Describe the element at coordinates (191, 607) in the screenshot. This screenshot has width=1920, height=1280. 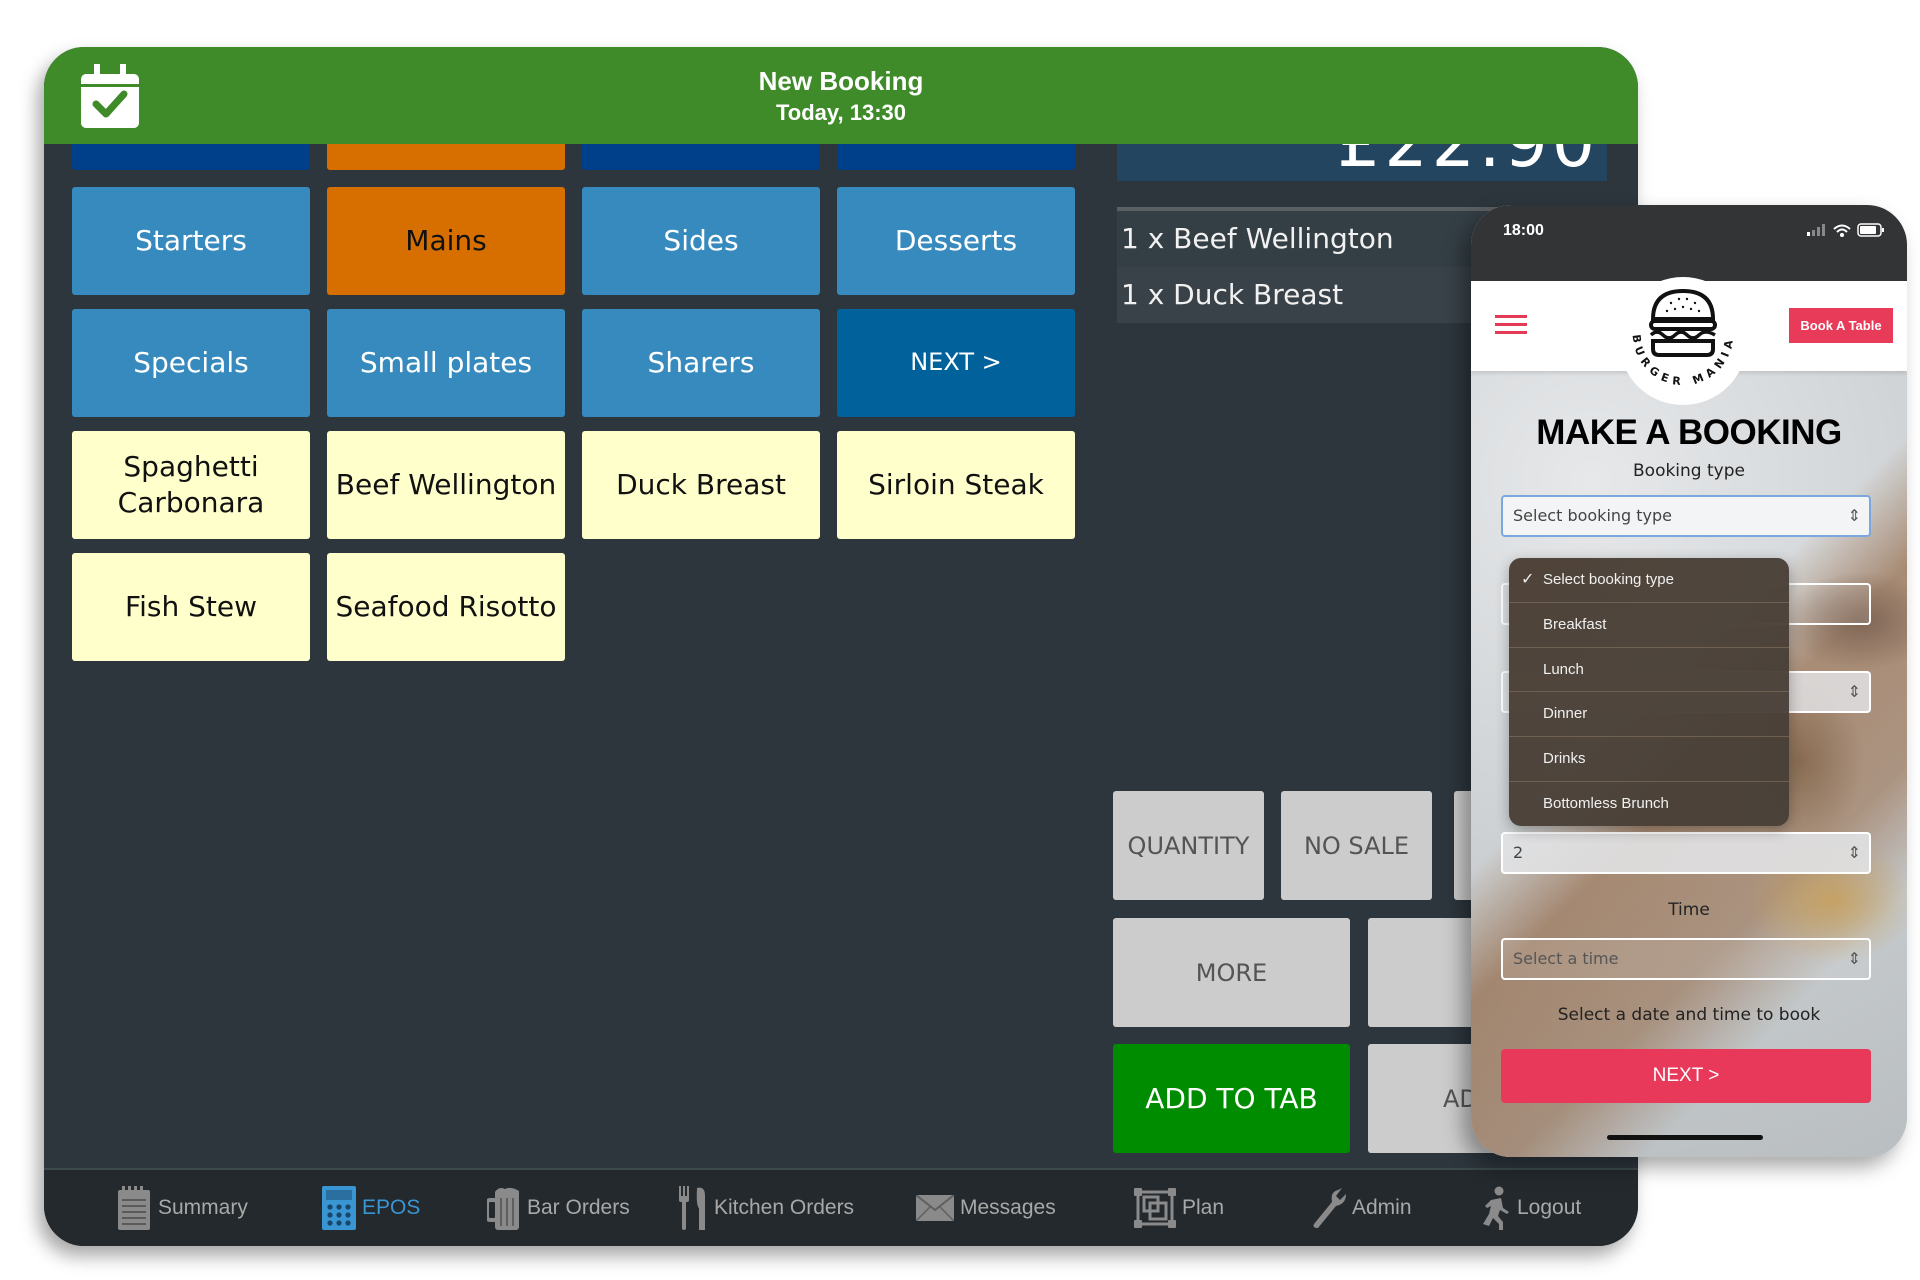
I see `item-fish-stew: Fish Stew` at that location.